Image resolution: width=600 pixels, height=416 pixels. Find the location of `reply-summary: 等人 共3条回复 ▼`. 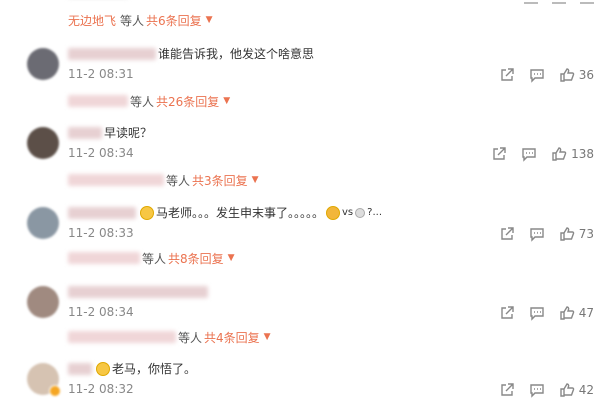

reply-summary: 等人 共3条回复 ▼ is located at coordinates (163, 180).